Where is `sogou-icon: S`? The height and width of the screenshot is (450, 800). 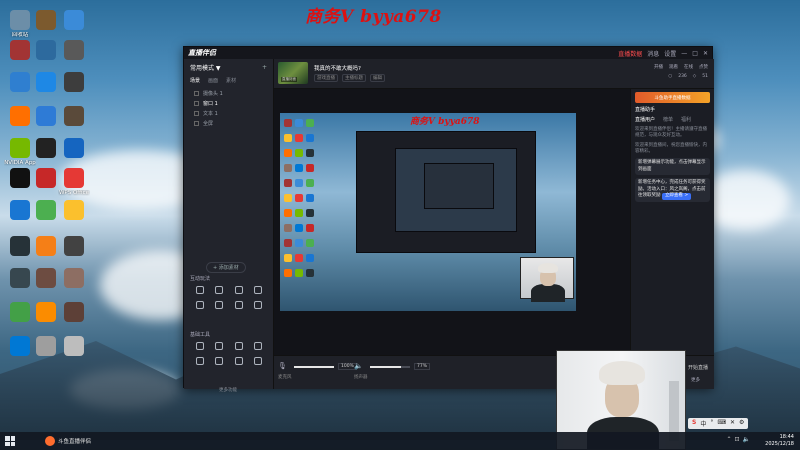
sogou-icon: S is located at coordinates (694, 423).